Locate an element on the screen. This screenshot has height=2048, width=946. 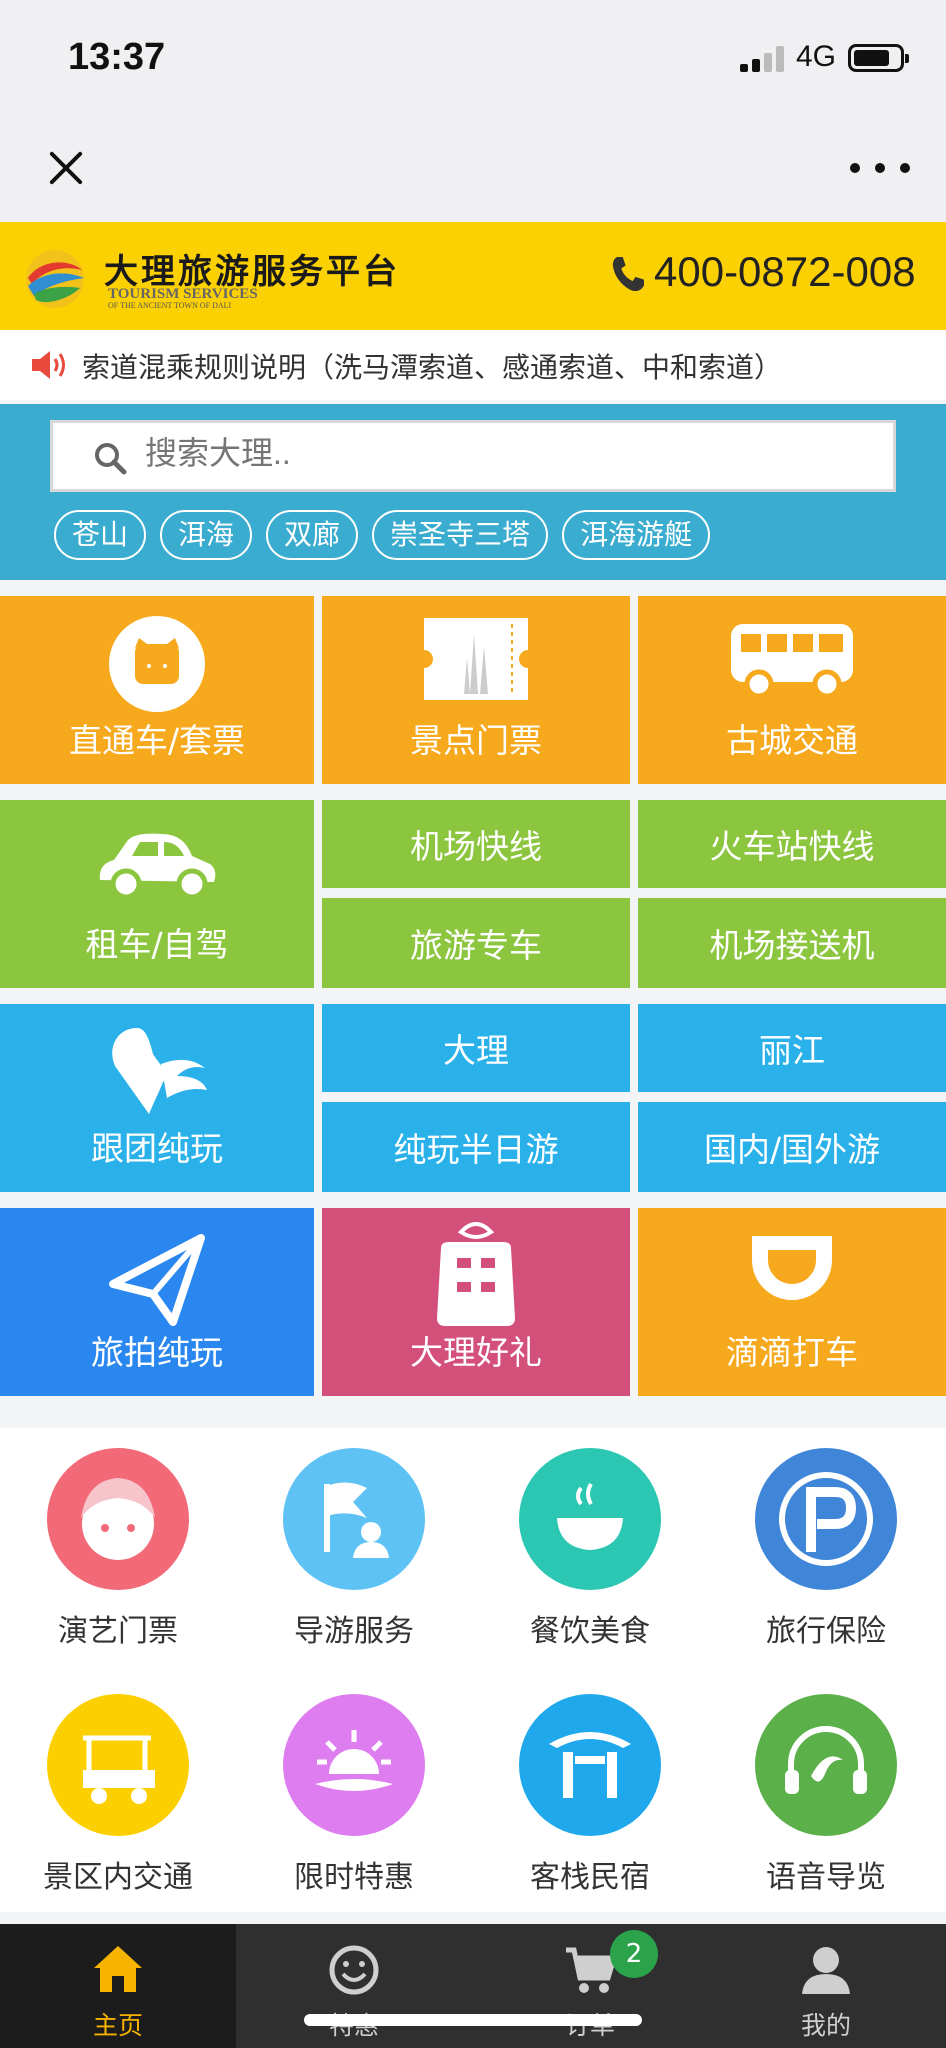
guide-service-item: 导游服务 is located at coordinates (354, 1538).